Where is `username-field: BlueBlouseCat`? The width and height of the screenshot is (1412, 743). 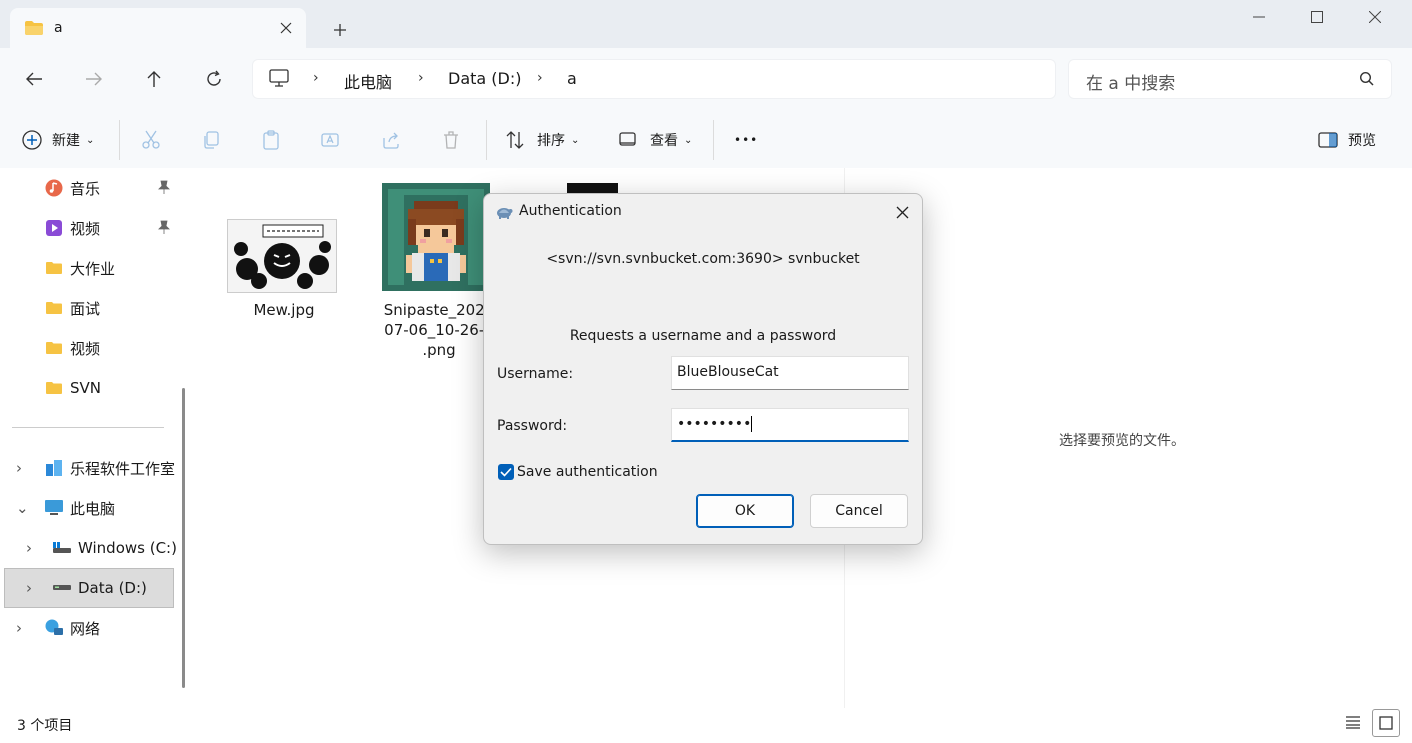 username-field: BlueBlouseCat is located at coordinates (790, 373).